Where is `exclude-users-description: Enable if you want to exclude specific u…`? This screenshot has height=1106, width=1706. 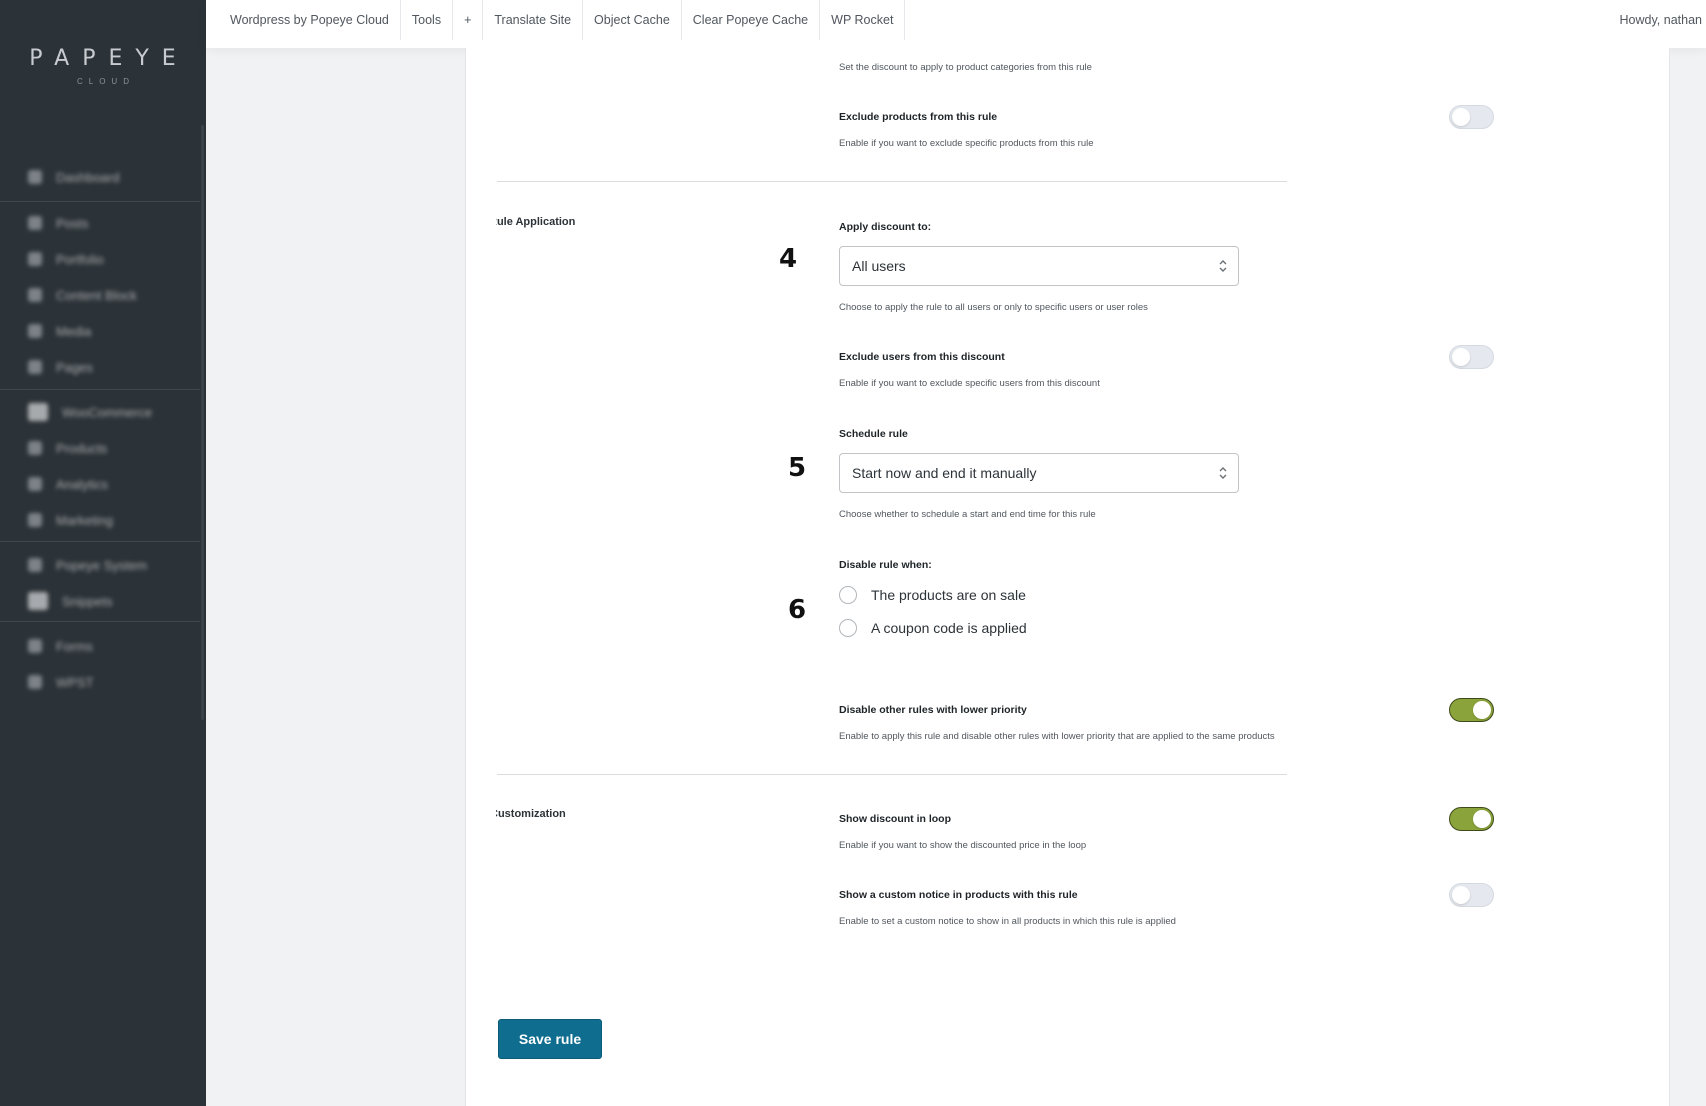 exclude-users-description: Enable if you want to exclude specific u… is located at coordinates (969, 383).